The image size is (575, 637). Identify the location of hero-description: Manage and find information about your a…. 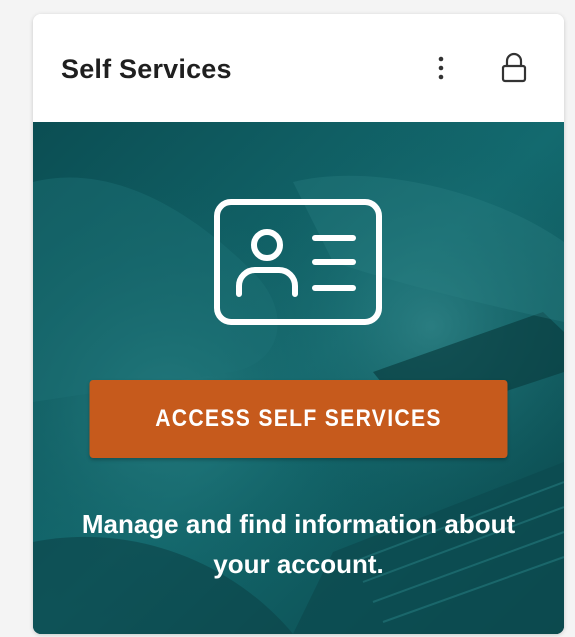
(298, 544).